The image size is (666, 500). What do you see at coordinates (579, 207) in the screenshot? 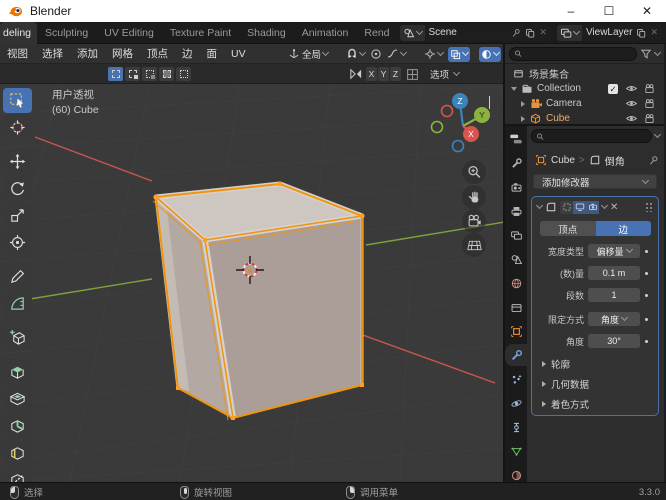
I see `realtime-display-toggle` at bounding box center [579, 207].